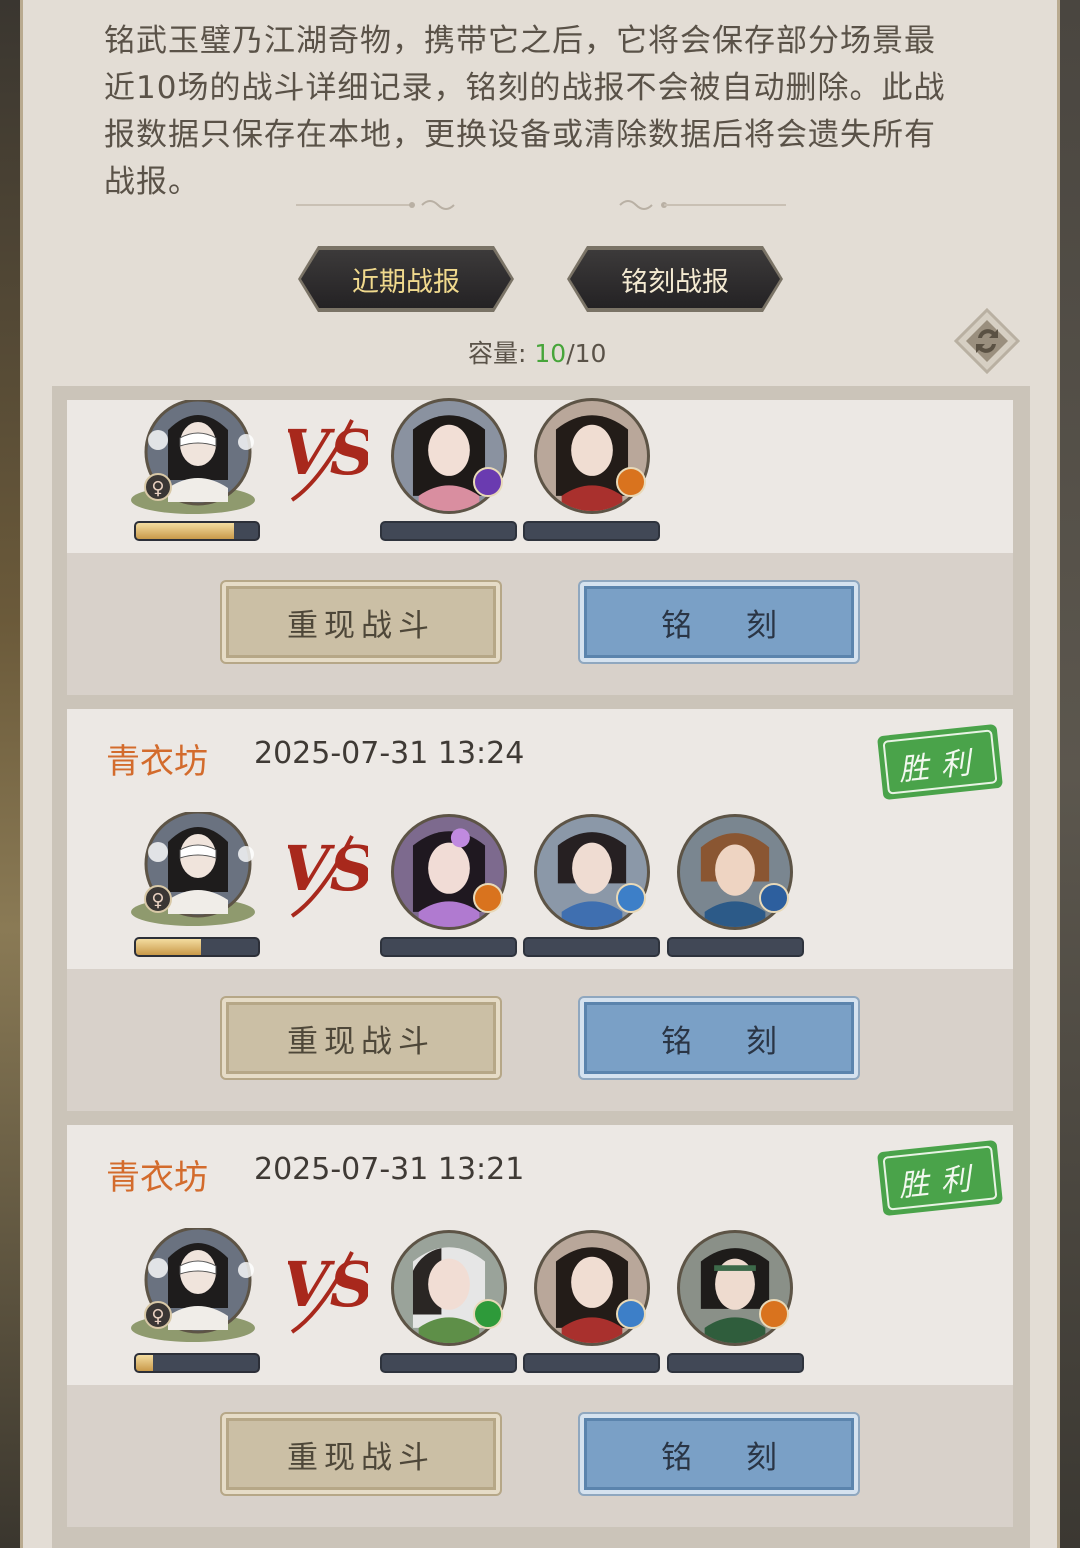 The width and height of the screenshot is (1080, 1548). I want to click on capacity-indicator: 容量: 10/10, so click(537, 352).